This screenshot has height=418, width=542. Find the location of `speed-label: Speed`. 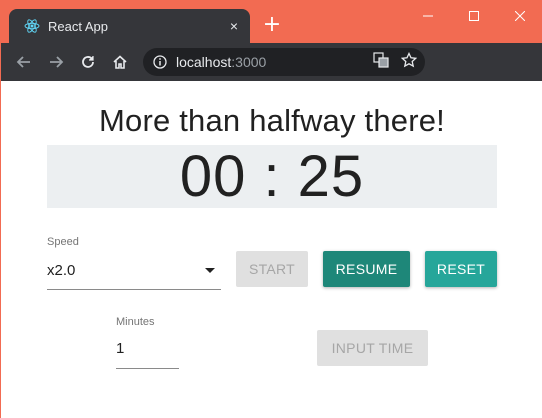

speed-label: Speed is located at coordinates (63, 242).